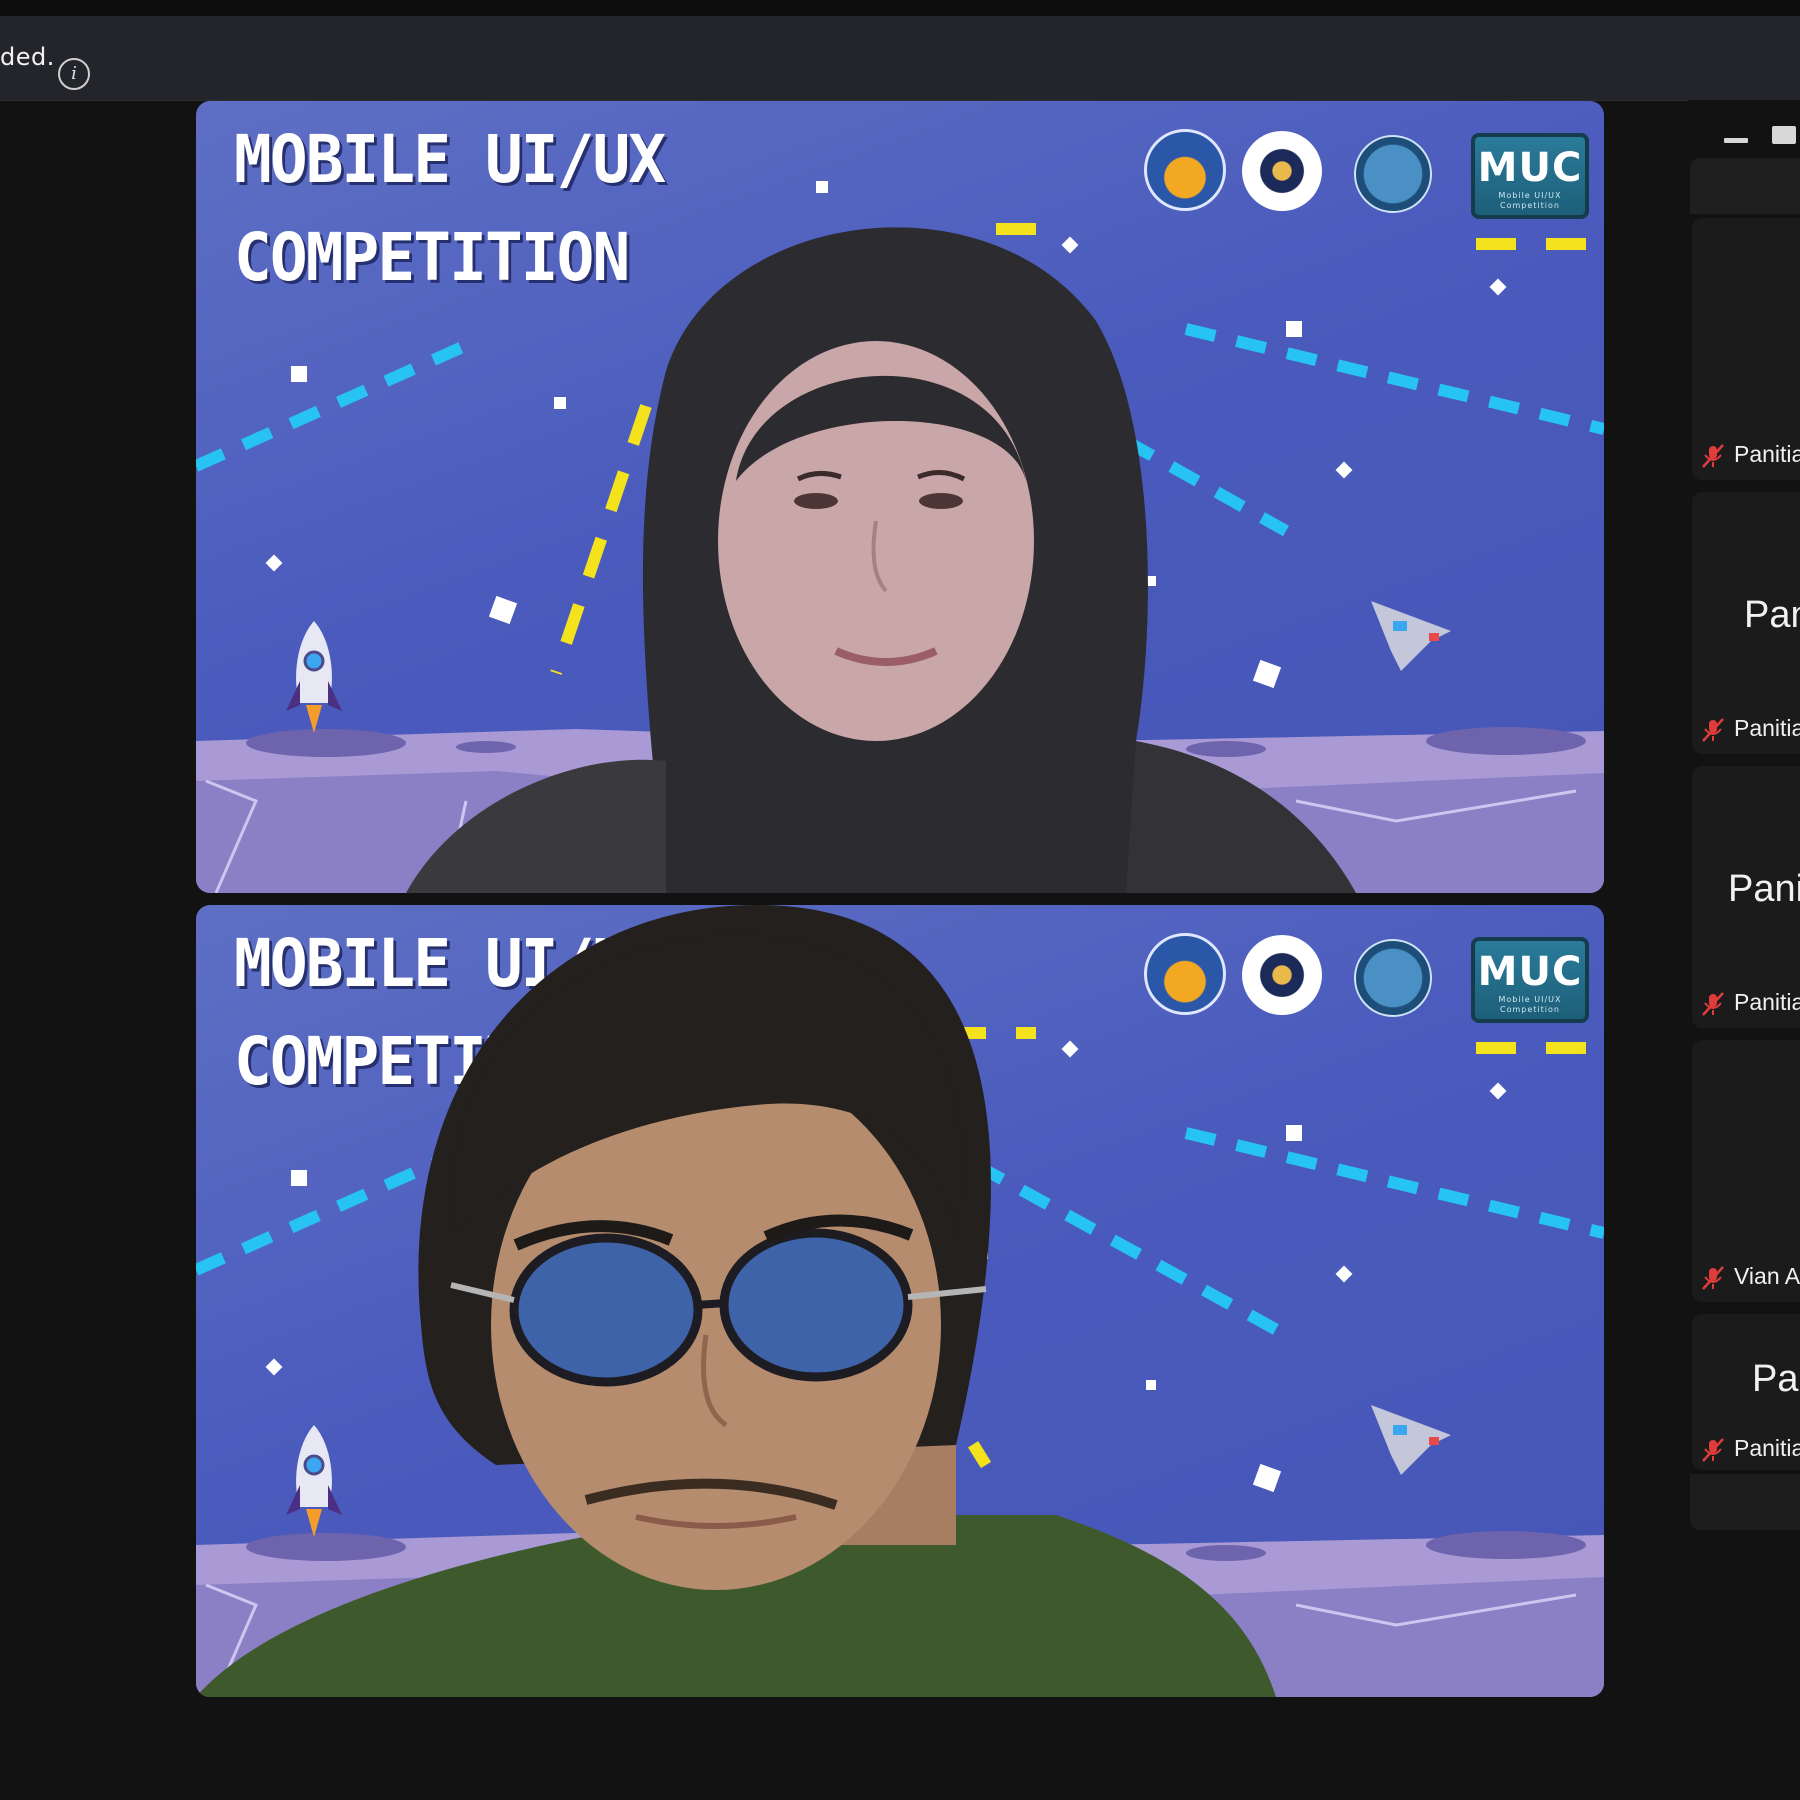 The height and width of the screenshot is (1800, 1800). I want to click on sidebar-header, so click(1745, 186).